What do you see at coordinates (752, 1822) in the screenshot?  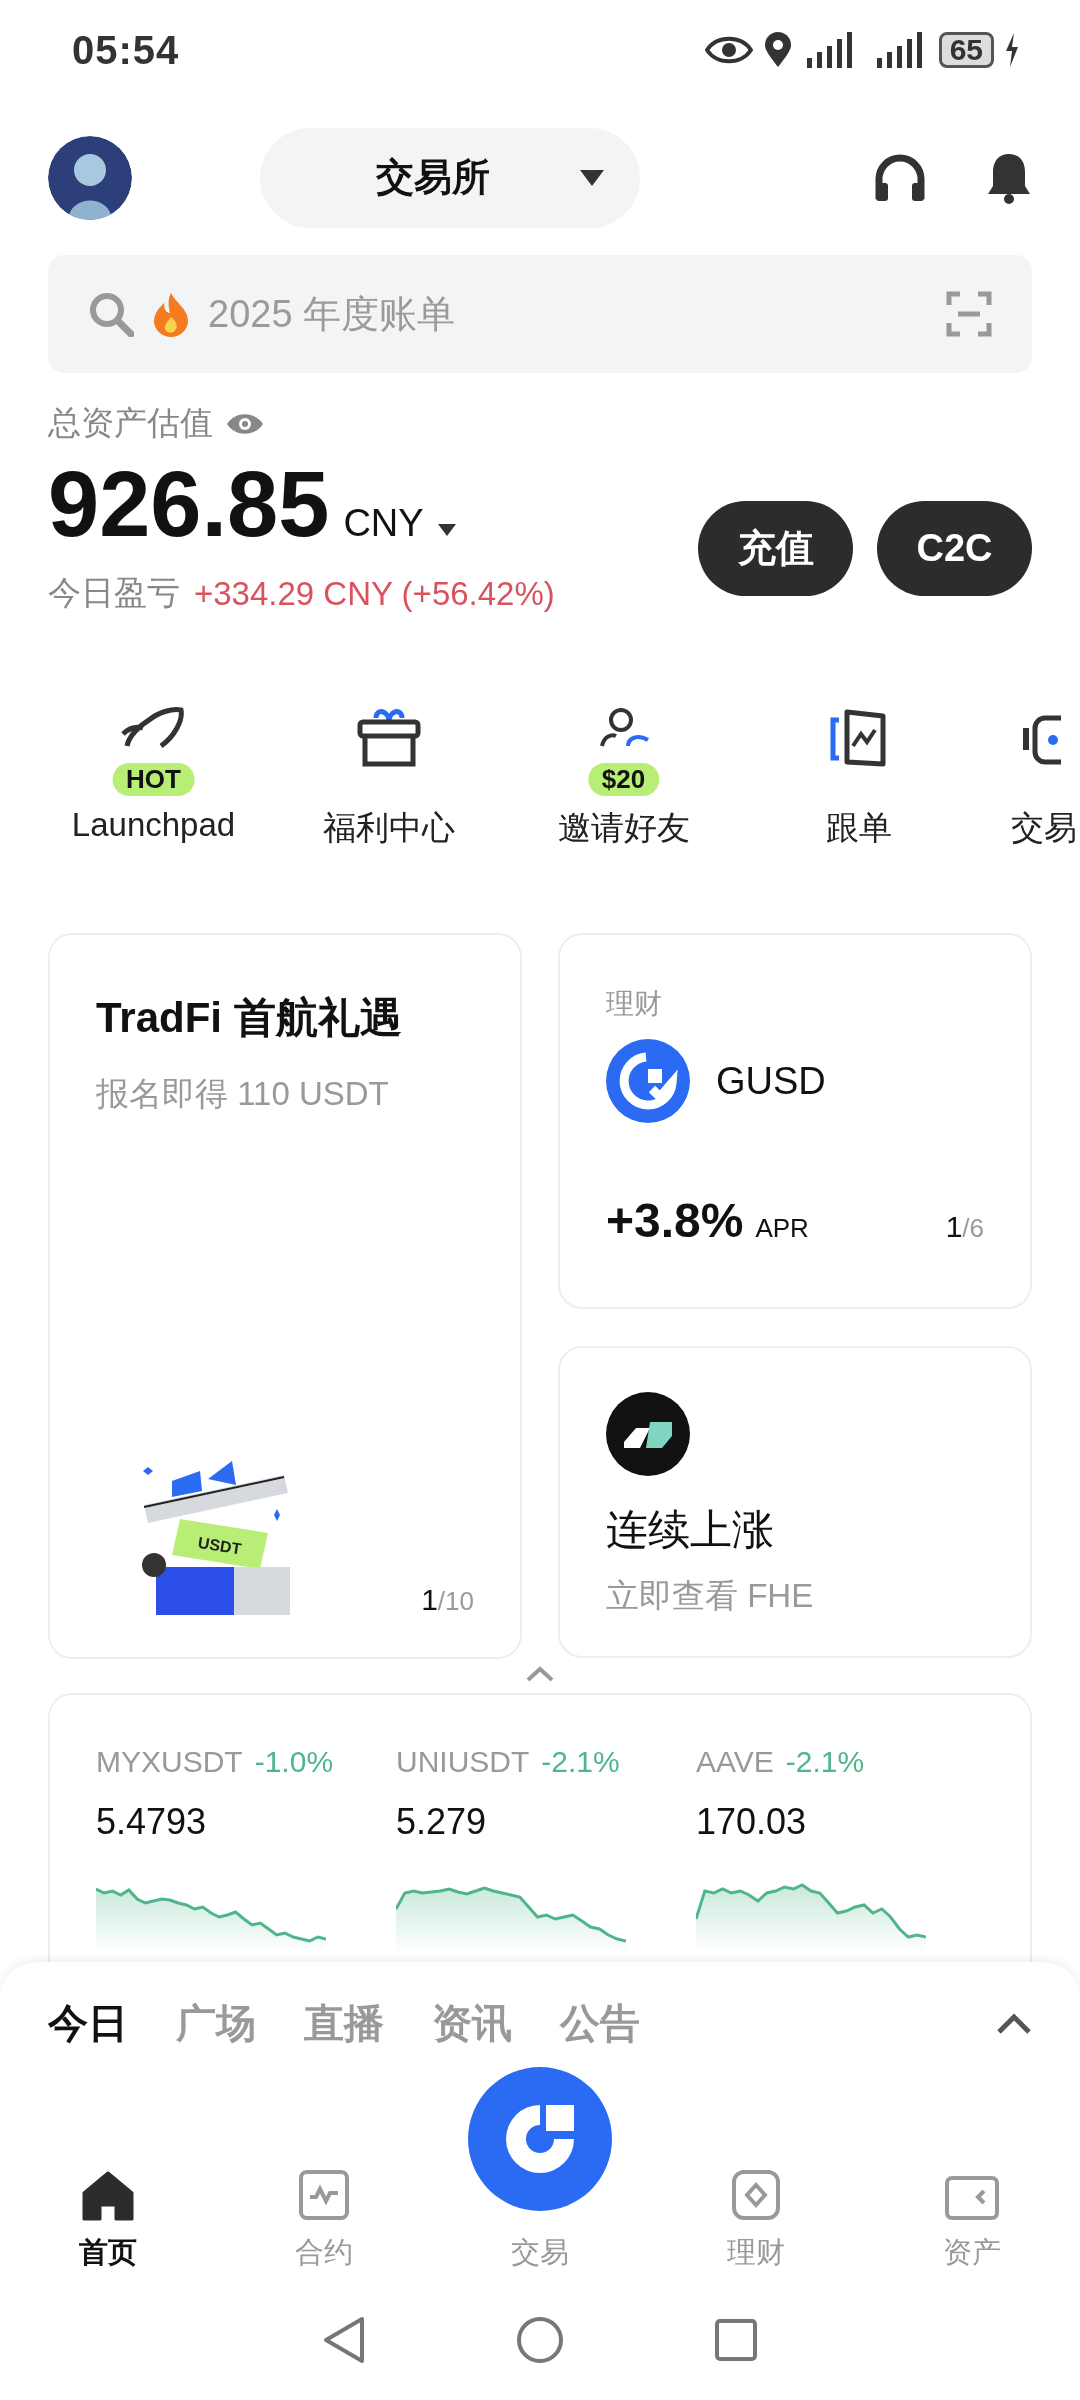 I see `ticker-price: 170.03` at bounding box center [752, 1822].